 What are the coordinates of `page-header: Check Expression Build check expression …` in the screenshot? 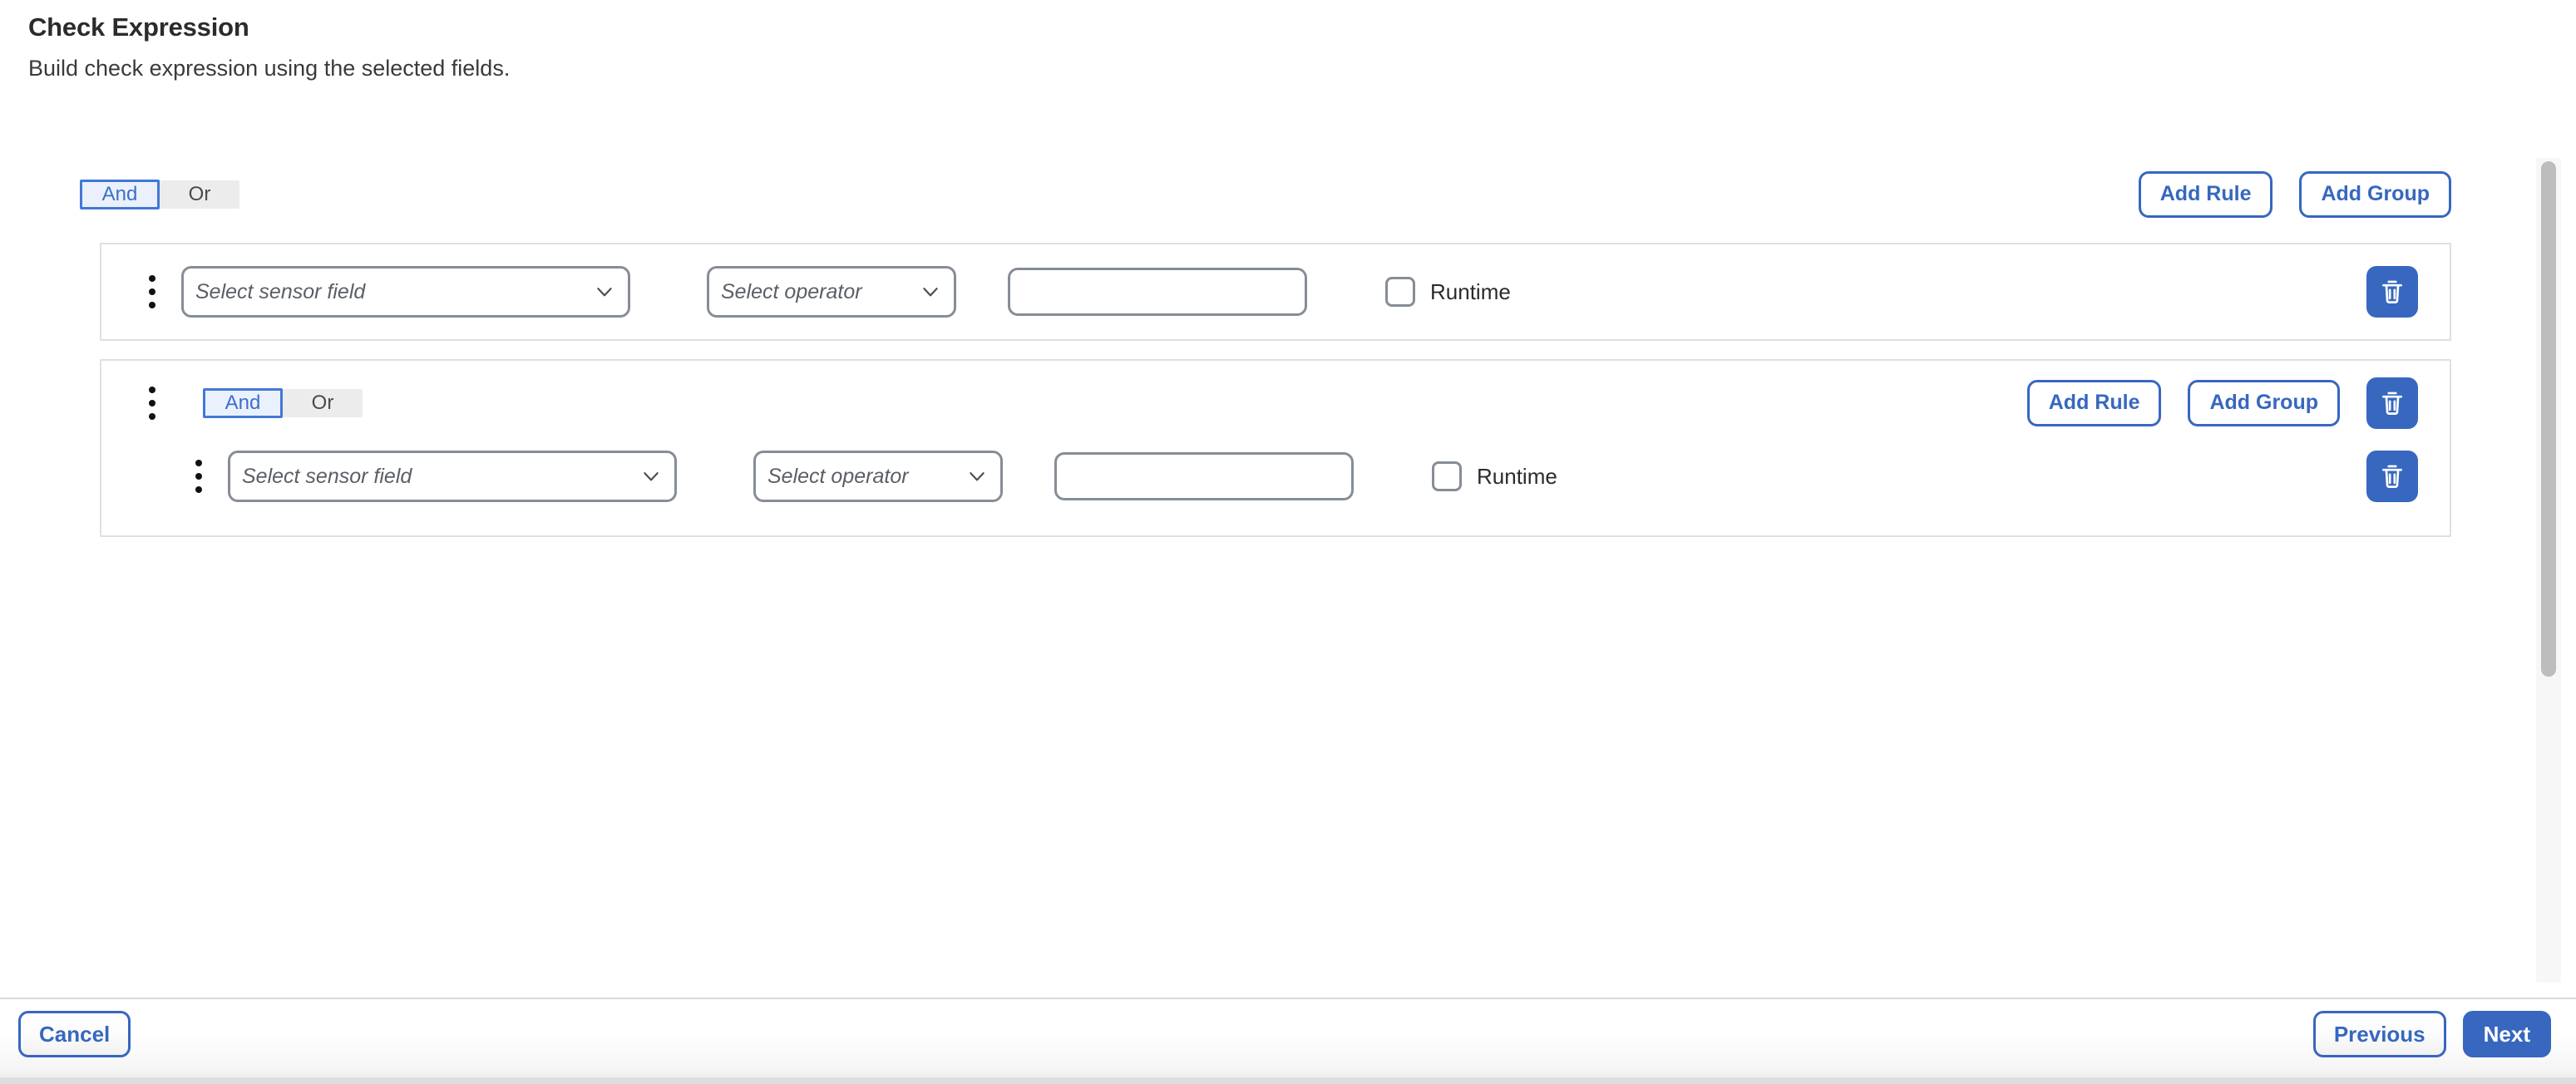 It's located at (1288, 40).